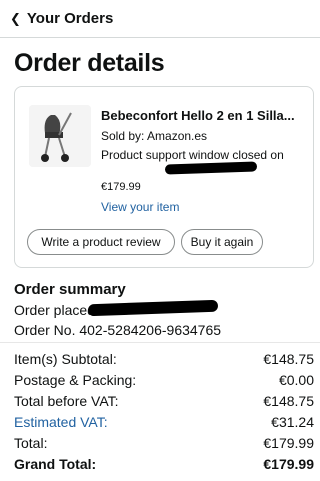 This screenshot has width=320, height=481. Describe the element at coordinates (164, 403) in the screenshot. I see `total-before-vat-row: Total before VAT: €148.75` at that location.